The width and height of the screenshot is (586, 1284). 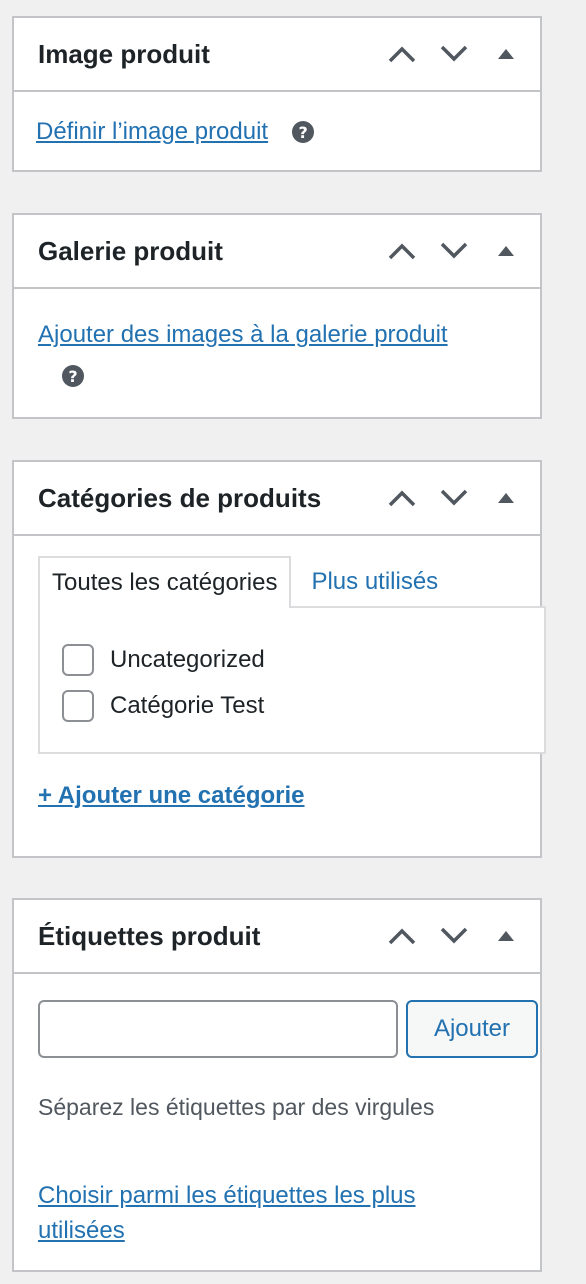 I want to click on tag-input, so click(x=218, y=1029).